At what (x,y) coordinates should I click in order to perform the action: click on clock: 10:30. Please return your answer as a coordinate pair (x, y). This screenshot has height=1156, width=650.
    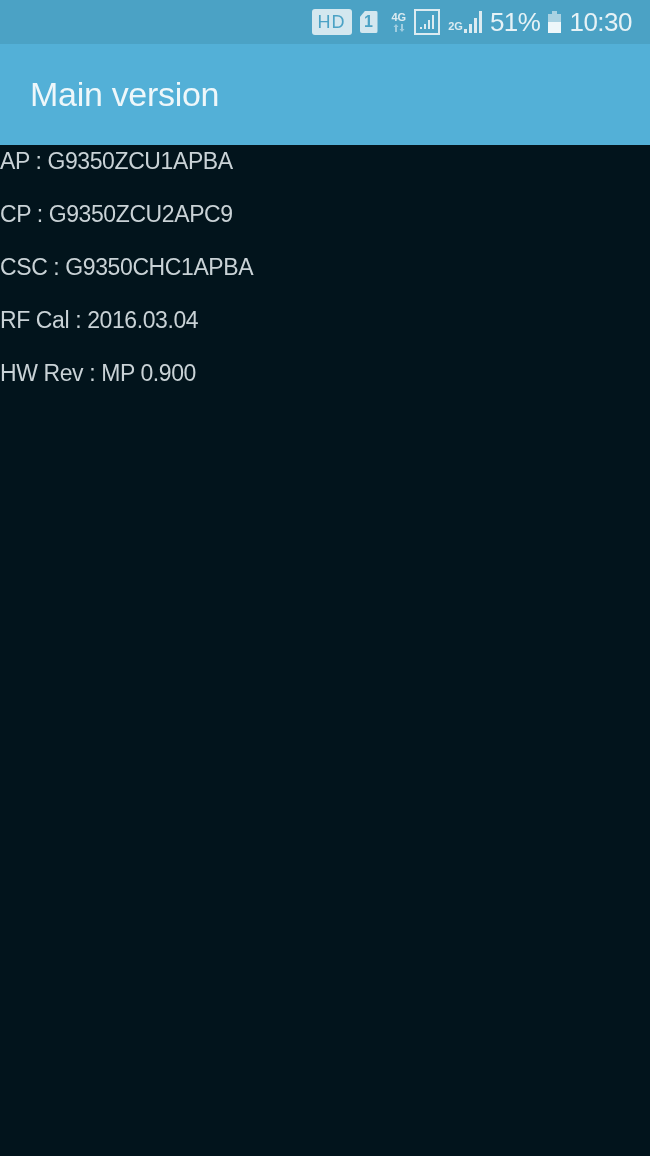
    Looking at the image, I should click on (600, 22).